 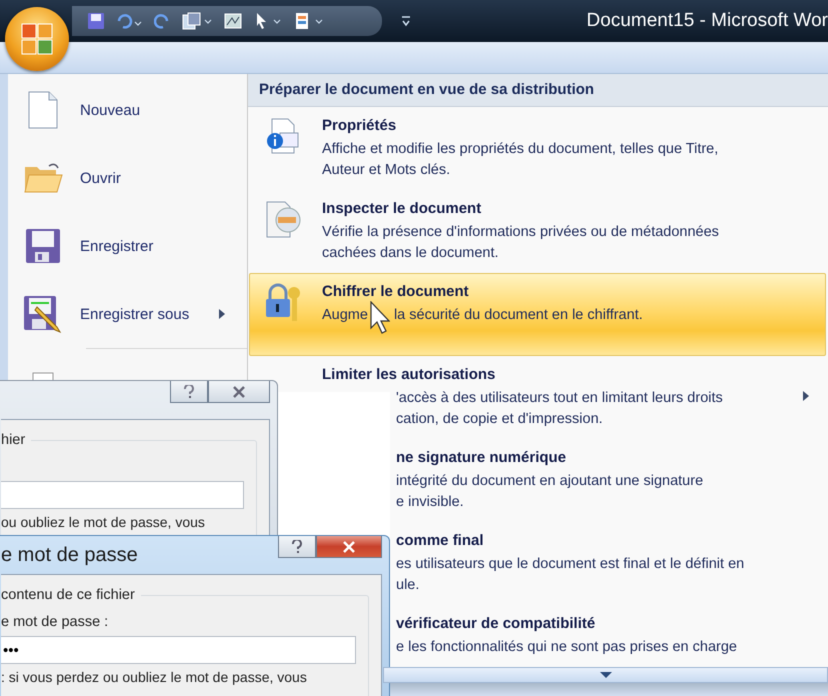 I want to click on option-description: Affiche et modifie les propriétés du document, telles que Titre,, so click(x=520, y=149).